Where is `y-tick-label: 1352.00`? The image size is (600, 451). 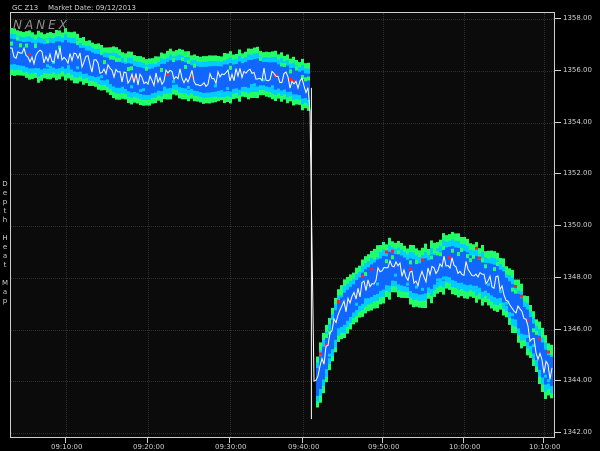 y-tick-label: 1352.00 is located at coordinates (577, 173).